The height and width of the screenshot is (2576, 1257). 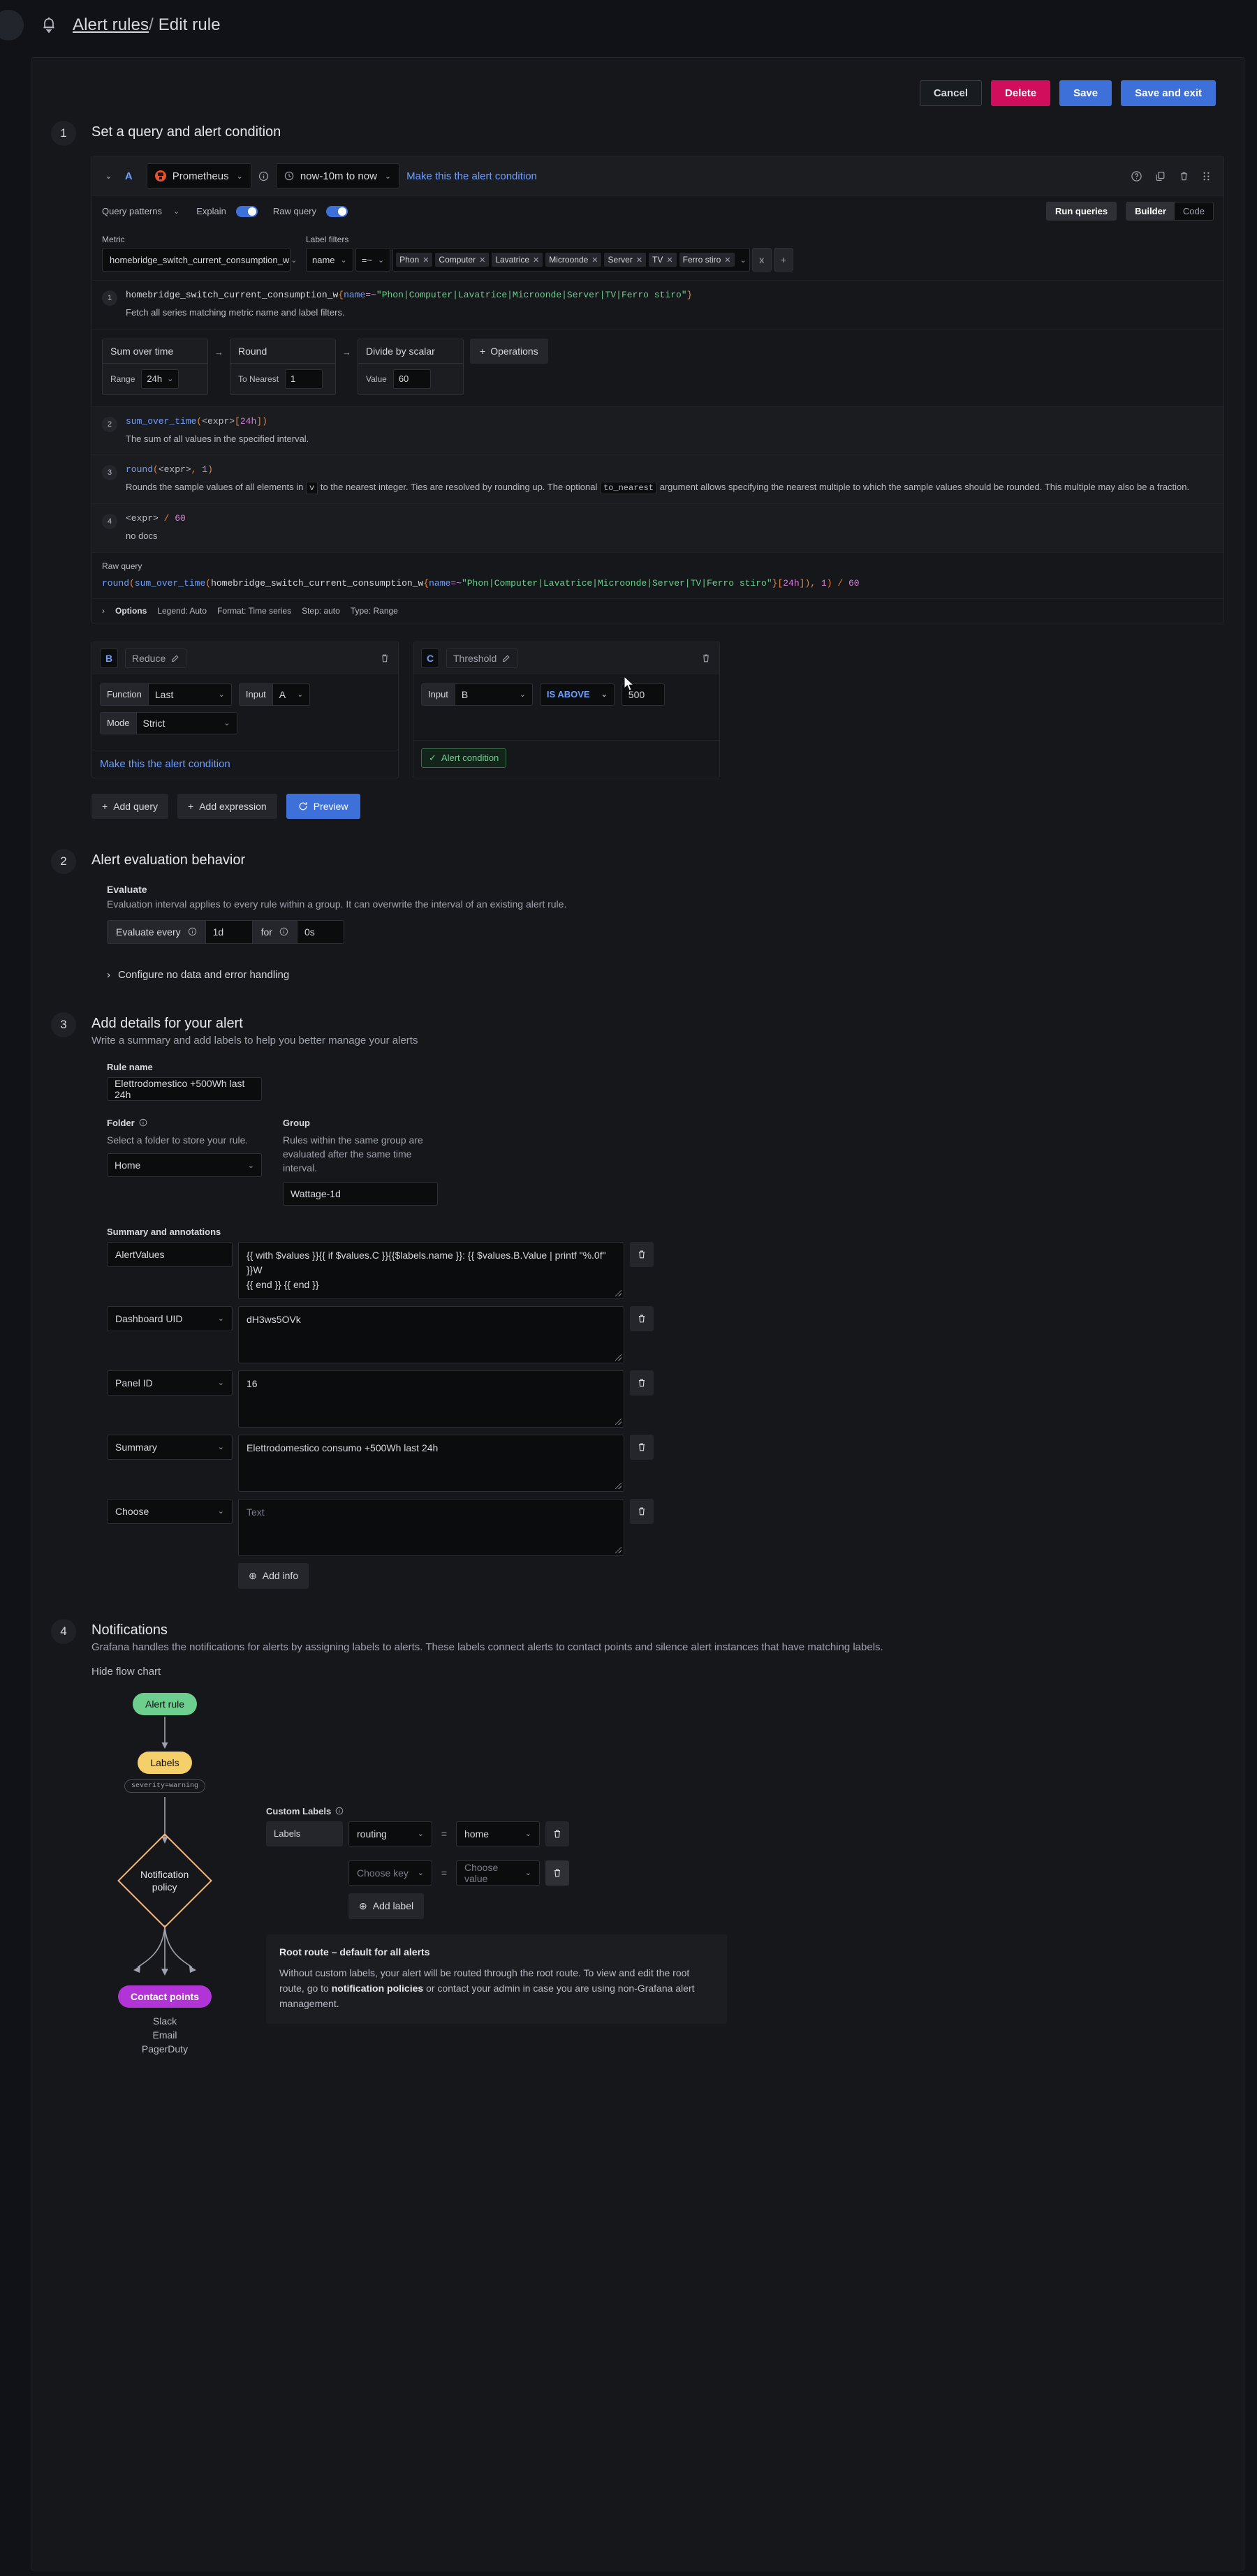 I want to click on make-alert-condition-link-a: Make this the alert condition, so click(x=471, y=176).